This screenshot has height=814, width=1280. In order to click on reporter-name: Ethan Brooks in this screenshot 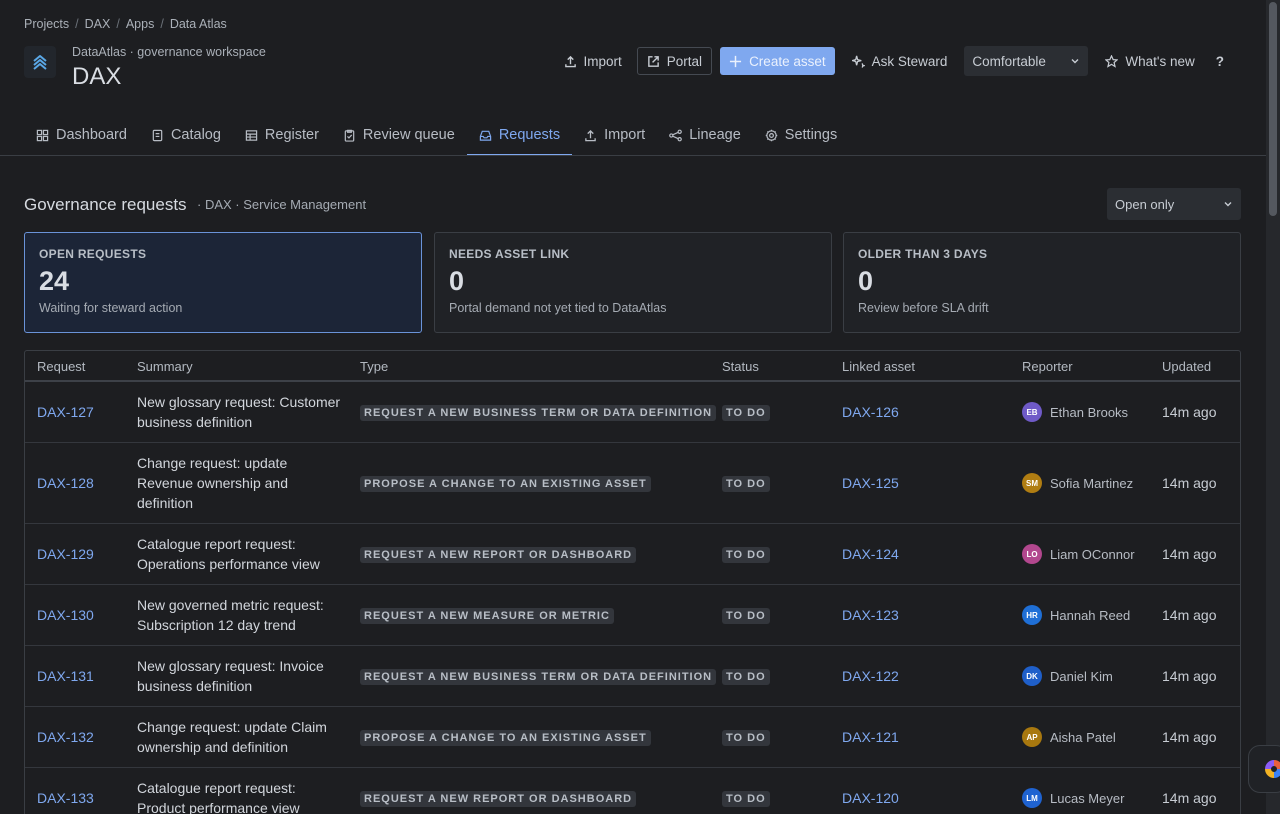, I will do `click(1089, 412)`.